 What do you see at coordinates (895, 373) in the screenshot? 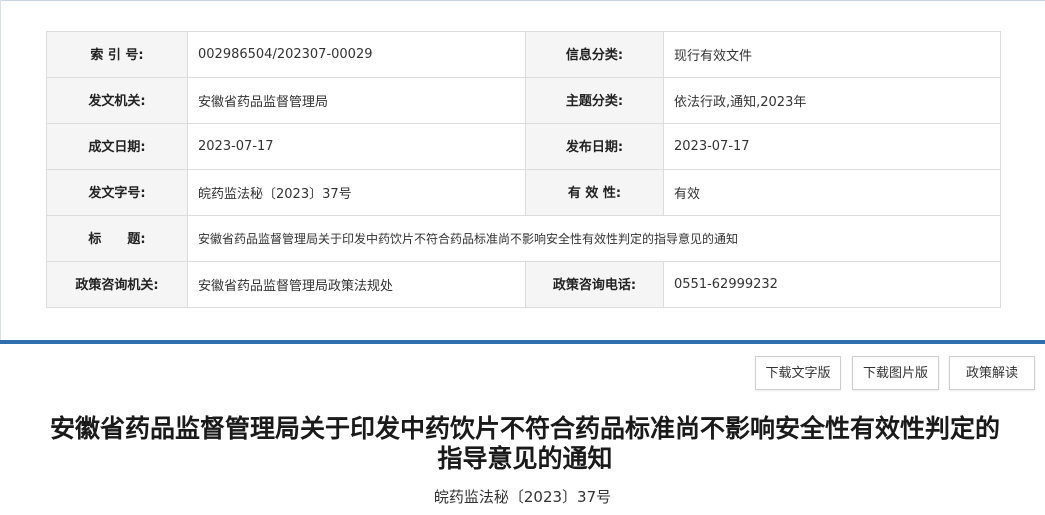
I see `download-image-button: 下载图片版` at bounding box center [895, 373].